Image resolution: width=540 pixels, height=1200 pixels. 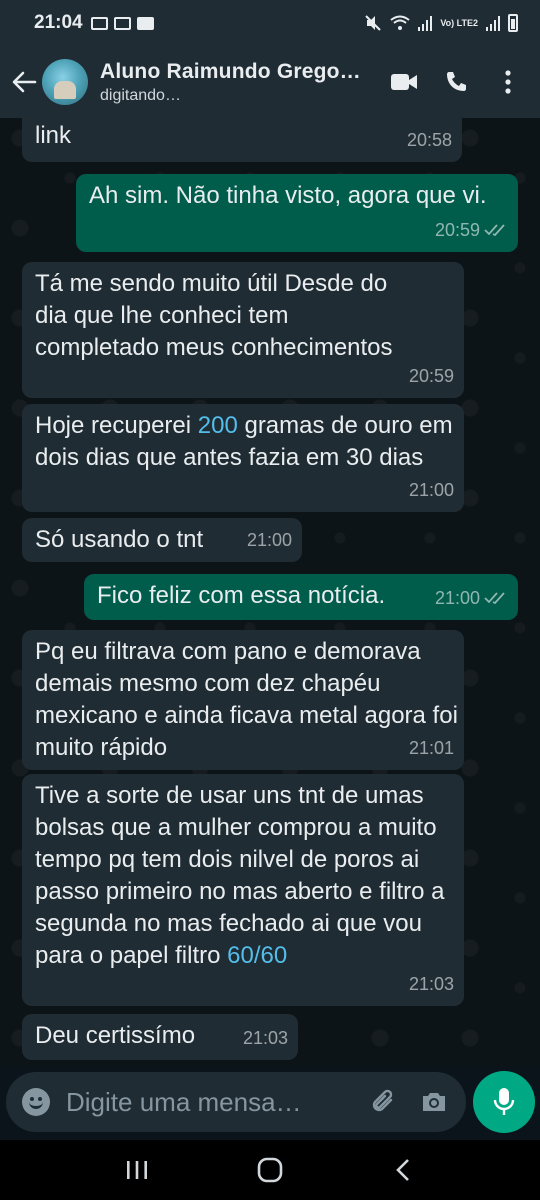 I want to click on notification-icons, so click(x=122, y=23).